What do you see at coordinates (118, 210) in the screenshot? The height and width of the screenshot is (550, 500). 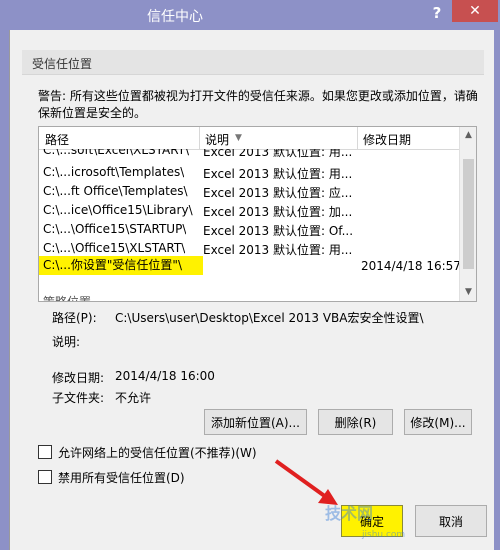 I see `row-path: C:\...ice\Office15\Library\` at bounding box center [118, 210].